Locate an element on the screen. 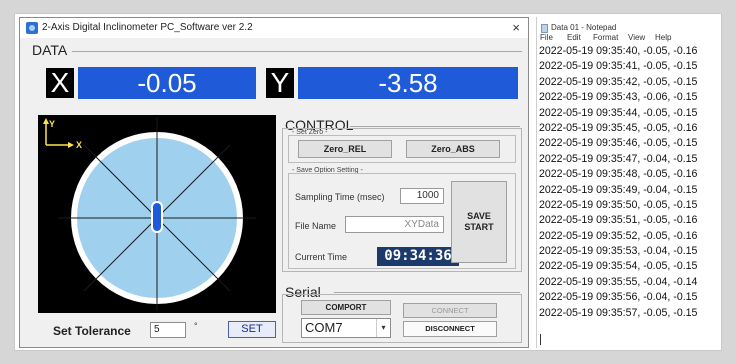  save-start-line2: START is located at coordinates (479, 227).